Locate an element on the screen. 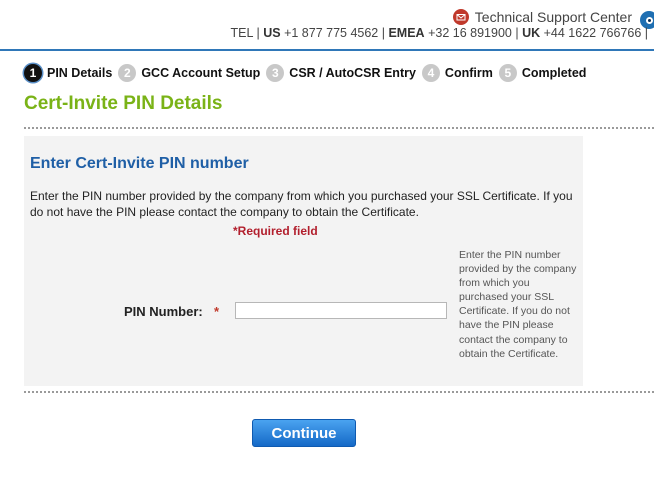 The width and height of the screenshot is (654, 480). continue-button: Continue is located at coordinates (304, 433).